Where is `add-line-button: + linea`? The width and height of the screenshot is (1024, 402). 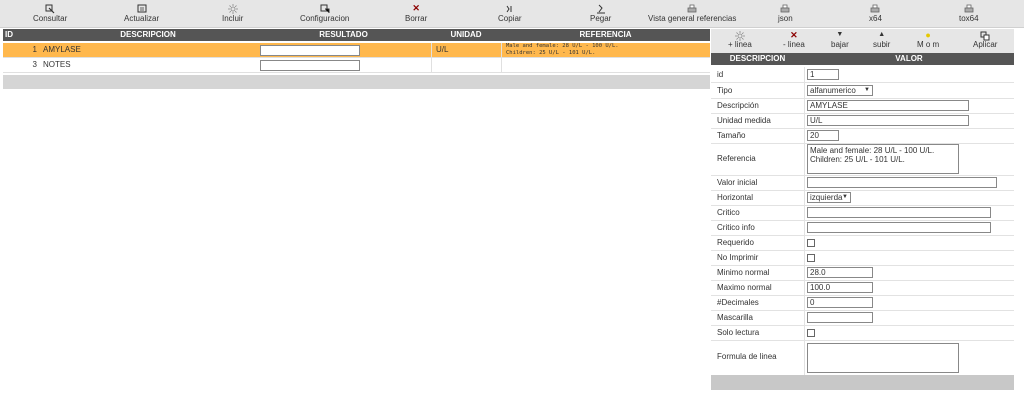
add-line-button: + linea is located at coordinates (740, 39).